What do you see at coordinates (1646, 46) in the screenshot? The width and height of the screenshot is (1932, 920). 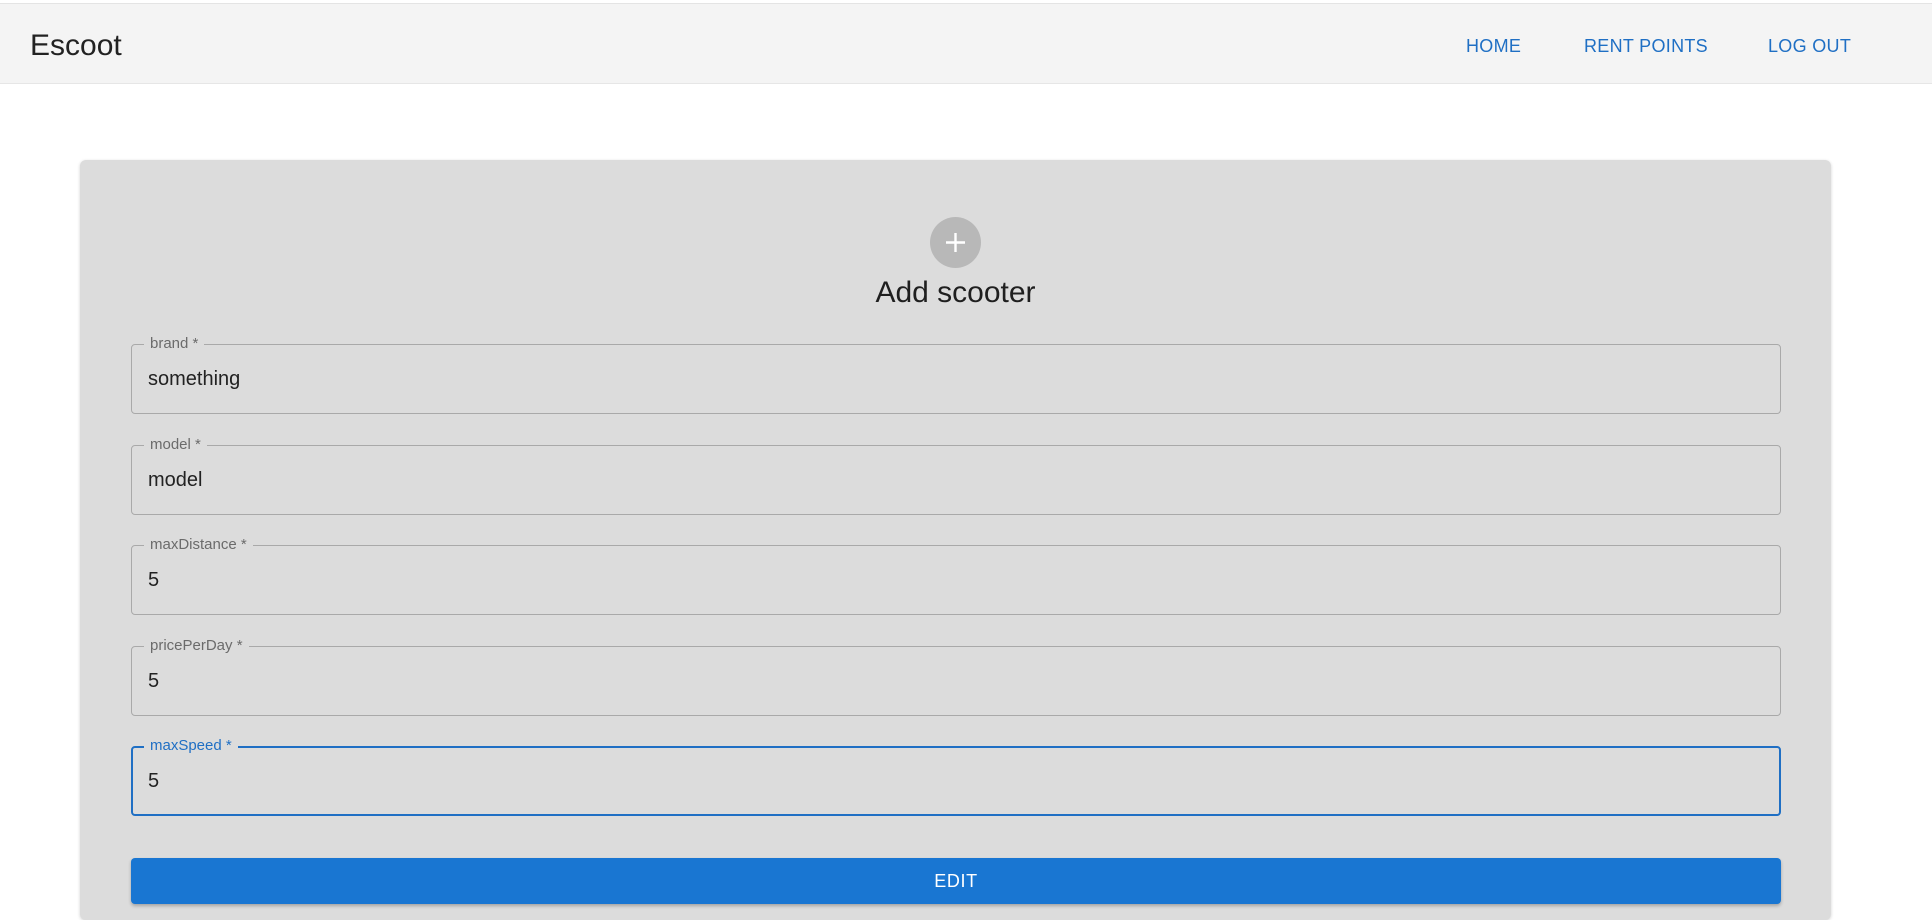 I see `nav-rent-points-link: RENT POINTS` at bounding box center [1646, 46].